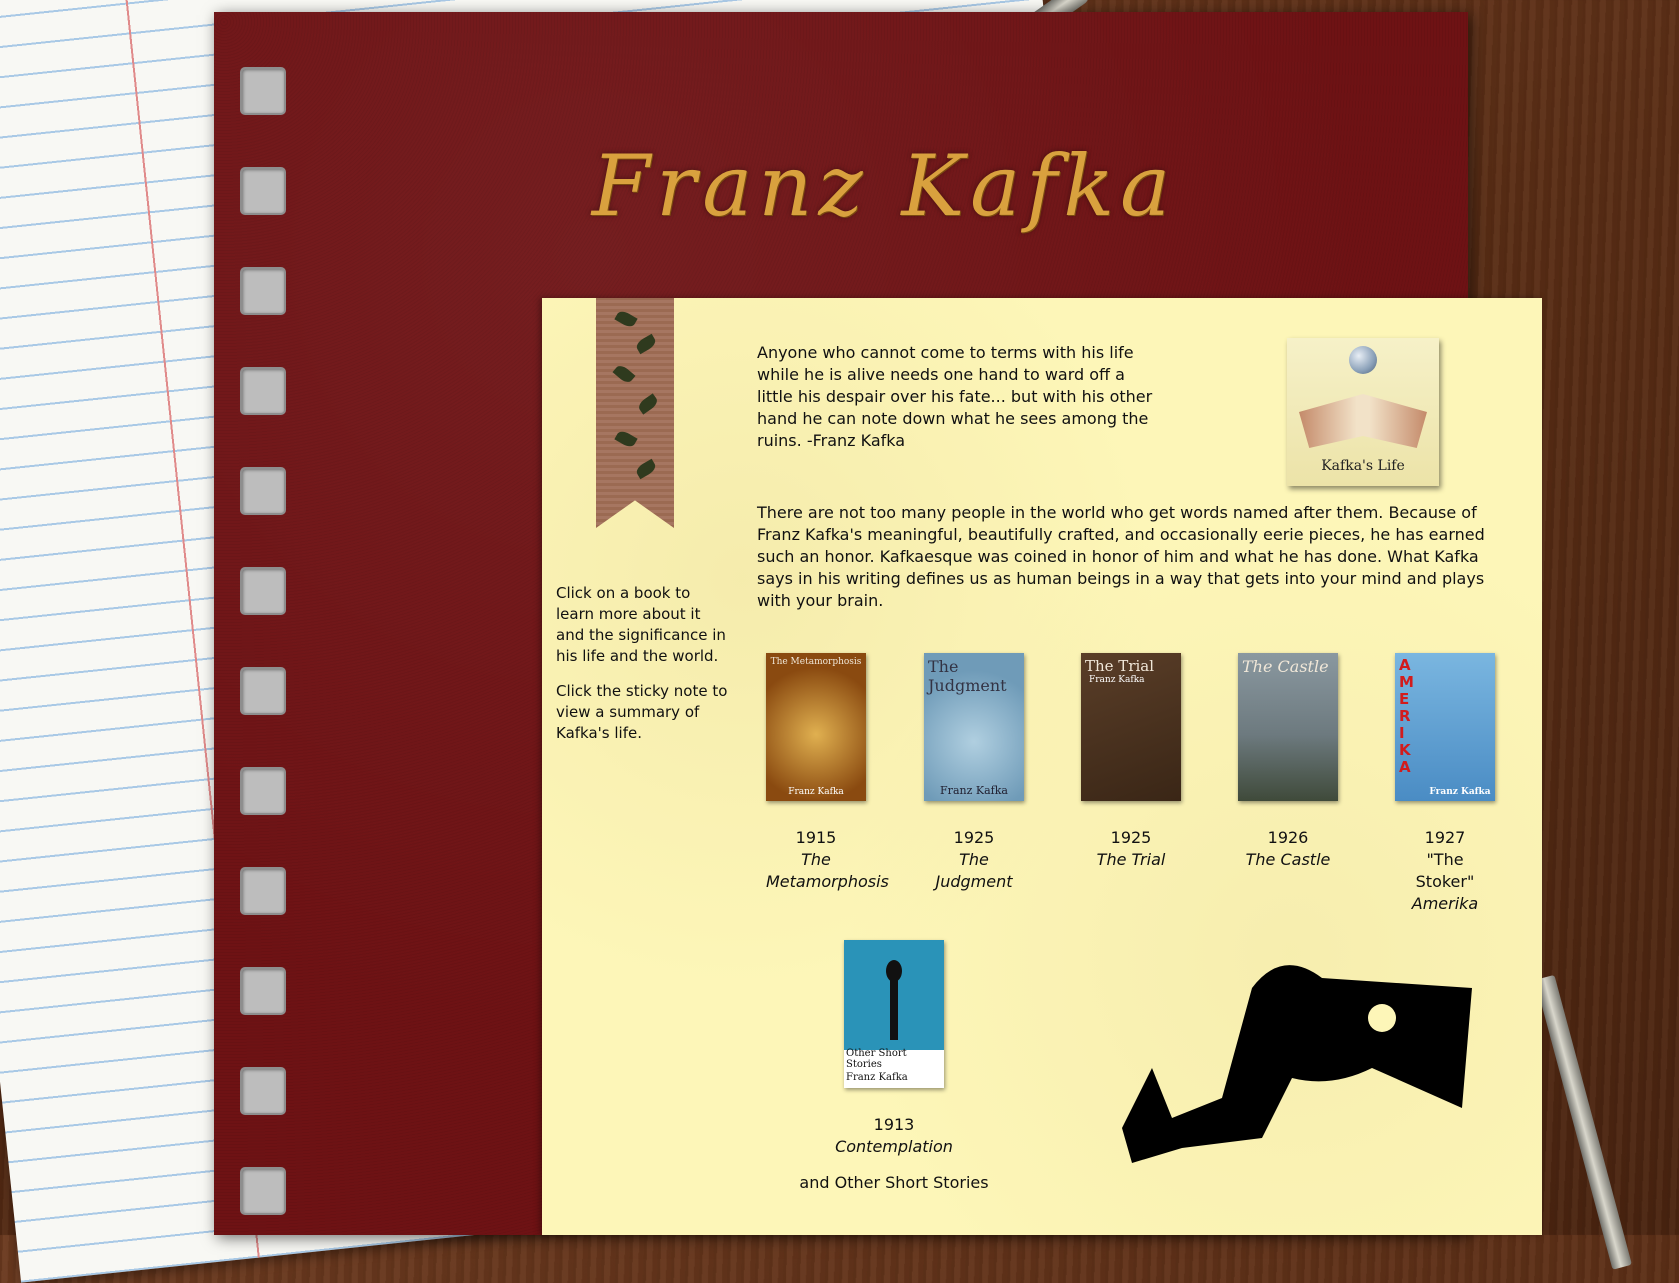 This screenshot has height=1283, width=1679. I want to click on book-cover-trial: The Trial Franz Kafka, so click(1131, 727).